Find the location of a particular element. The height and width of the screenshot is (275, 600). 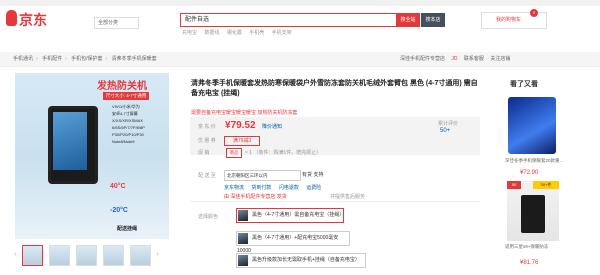

shop-links: 深佳手机配件专营店 JD 联系客服 关注店铺 is located at coordinates (457, 58).